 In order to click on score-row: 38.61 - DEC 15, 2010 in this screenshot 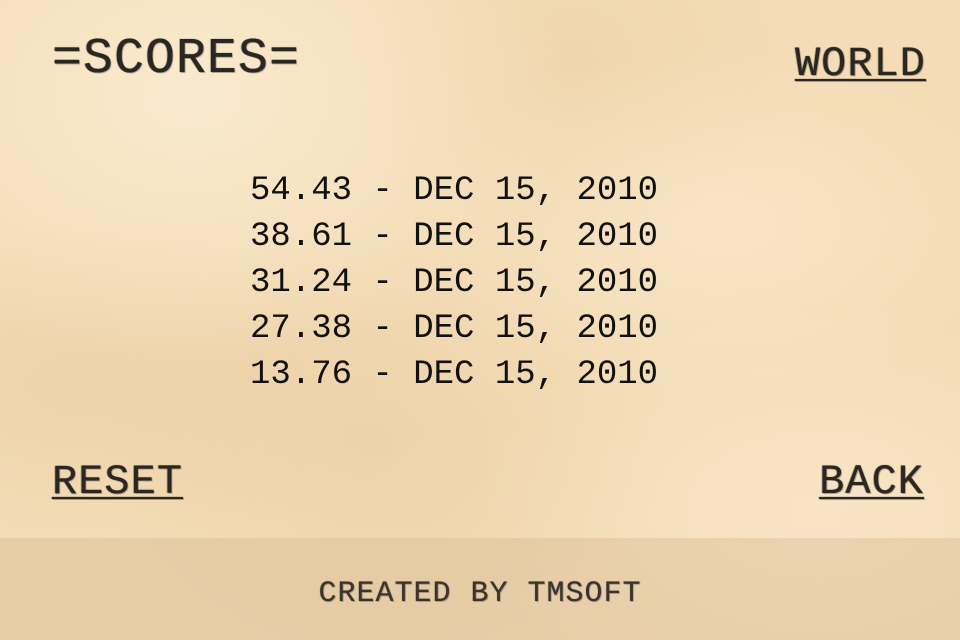, I will do `click(454, 237)`.